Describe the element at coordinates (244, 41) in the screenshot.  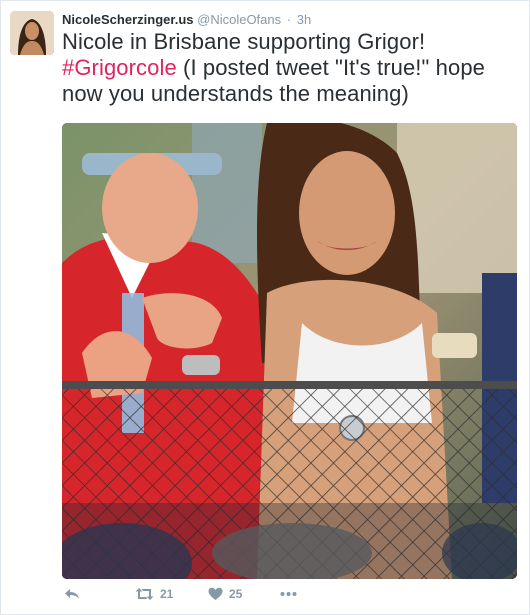
I see `tweet-text-part1: Nicole in Brisbane supporting Grigor!` at that location.